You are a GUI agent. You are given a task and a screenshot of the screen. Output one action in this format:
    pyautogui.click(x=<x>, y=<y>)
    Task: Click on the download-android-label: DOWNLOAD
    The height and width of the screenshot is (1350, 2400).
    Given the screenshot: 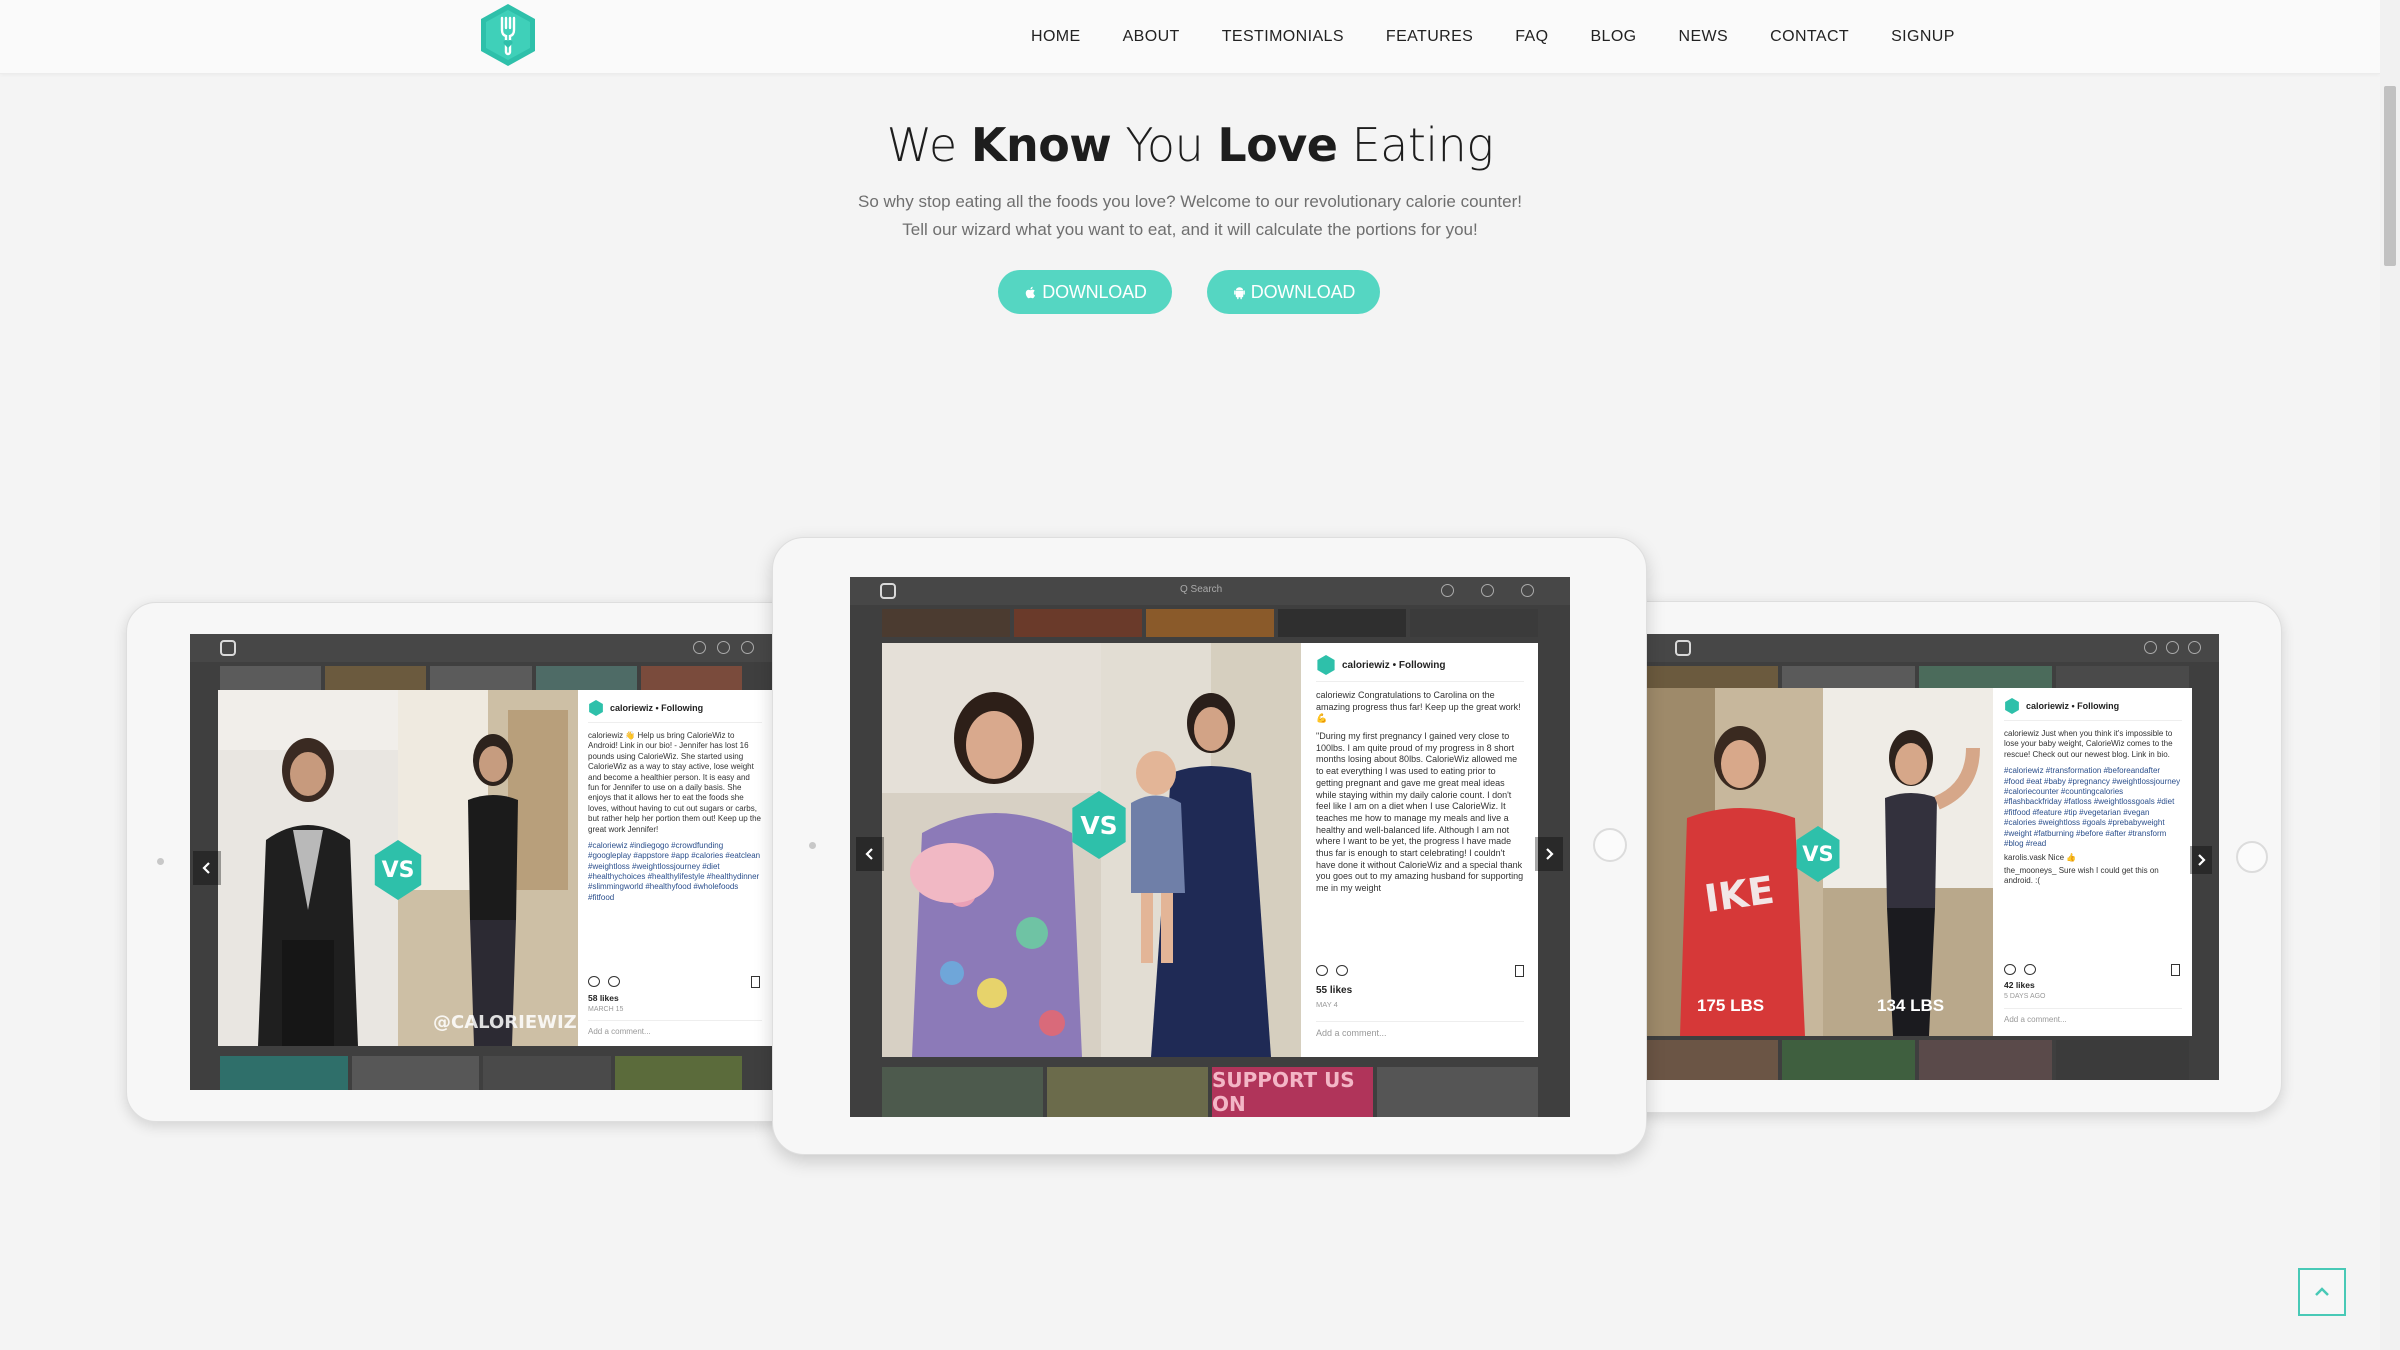 What is the action you would take?
    pyautogui.click(x=1303, y=291)
    